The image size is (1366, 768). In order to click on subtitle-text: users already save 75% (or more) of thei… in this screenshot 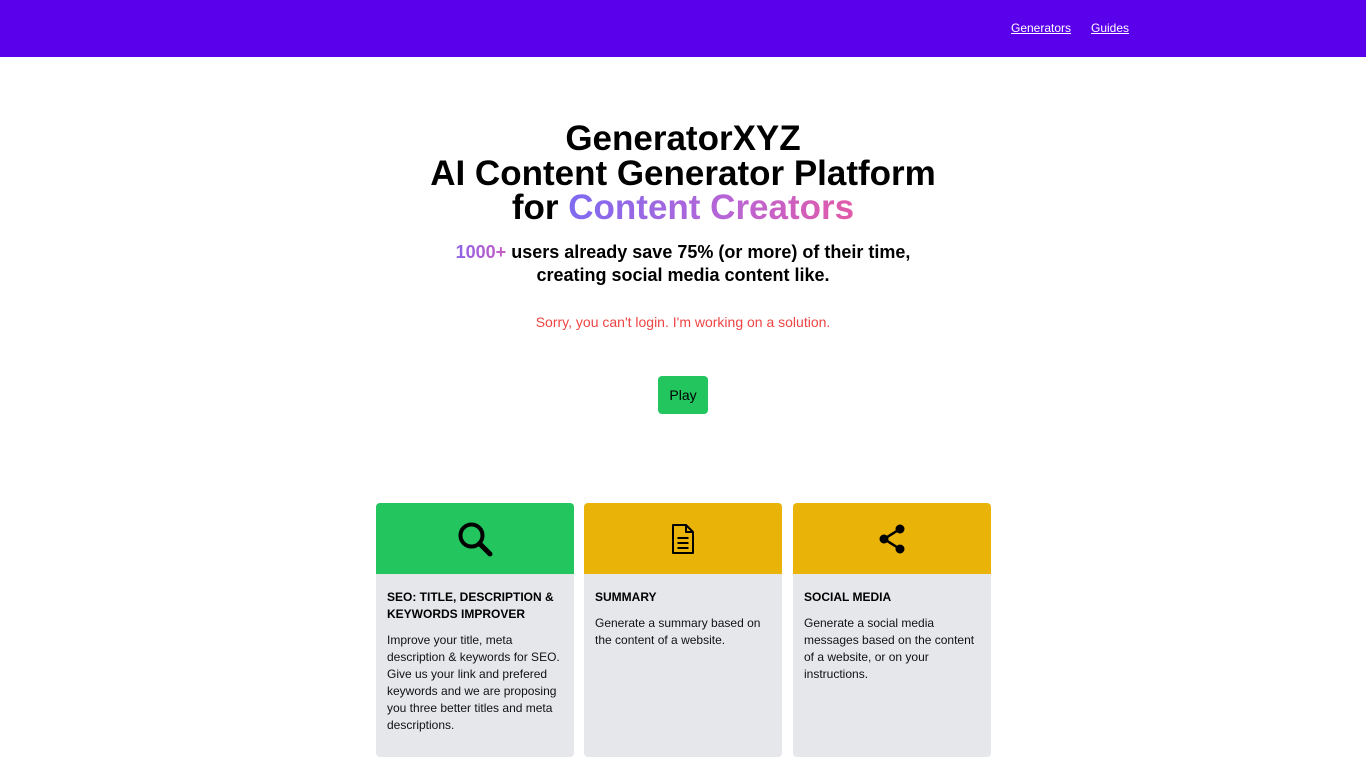, I will do `click(711, 252)`.